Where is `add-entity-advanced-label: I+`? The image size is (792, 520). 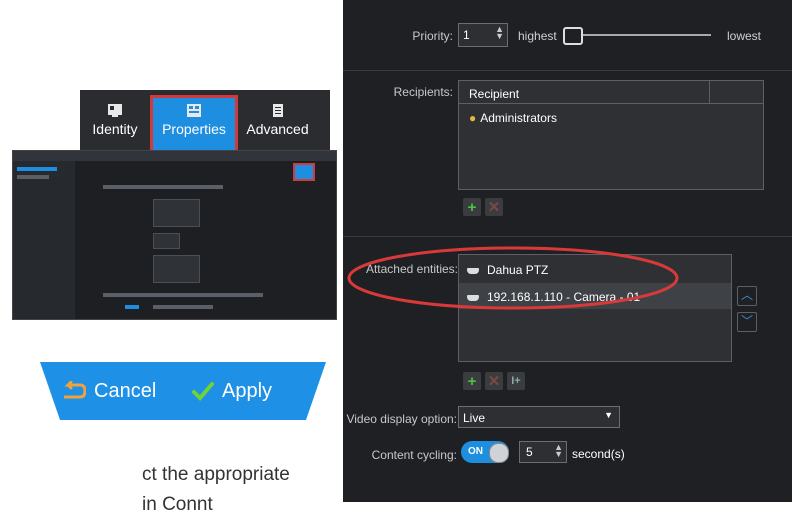
add-entity-advanced-label: I+ is located at coordinates (516, 381).